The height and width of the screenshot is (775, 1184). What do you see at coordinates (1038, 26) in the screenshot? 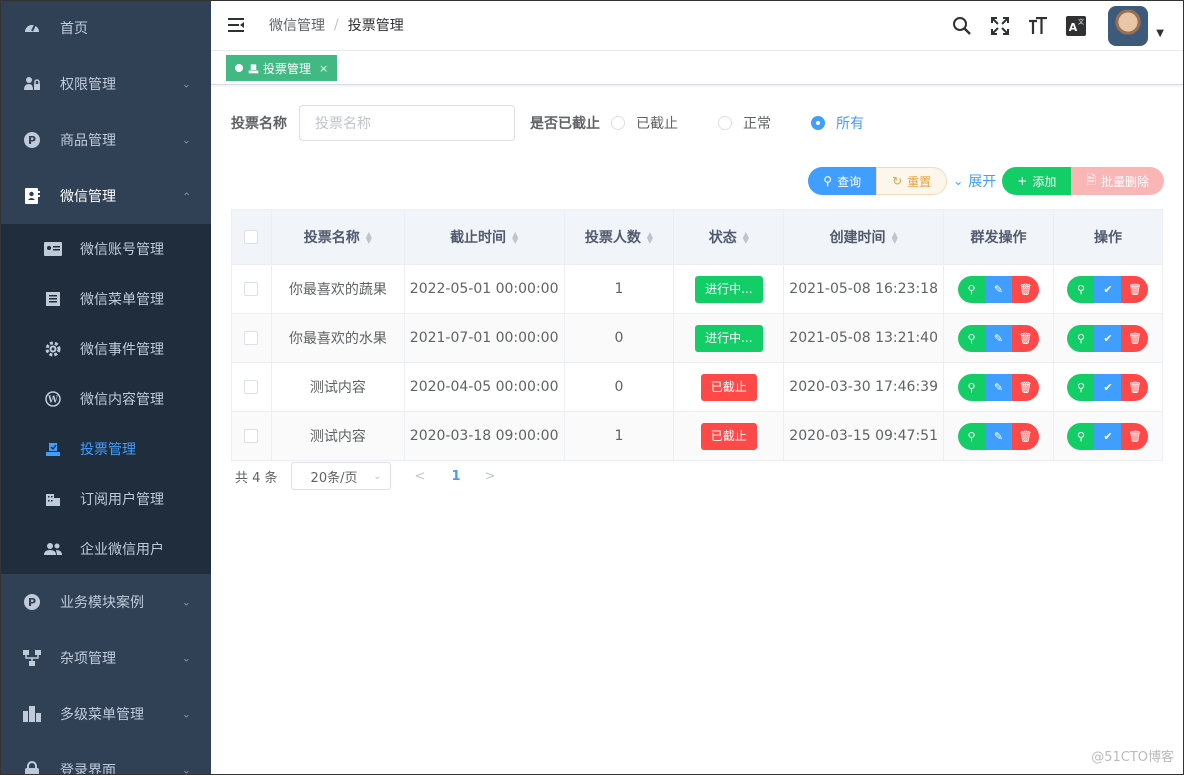
I see `font-size-icon` at bounding box center [1038, 26].